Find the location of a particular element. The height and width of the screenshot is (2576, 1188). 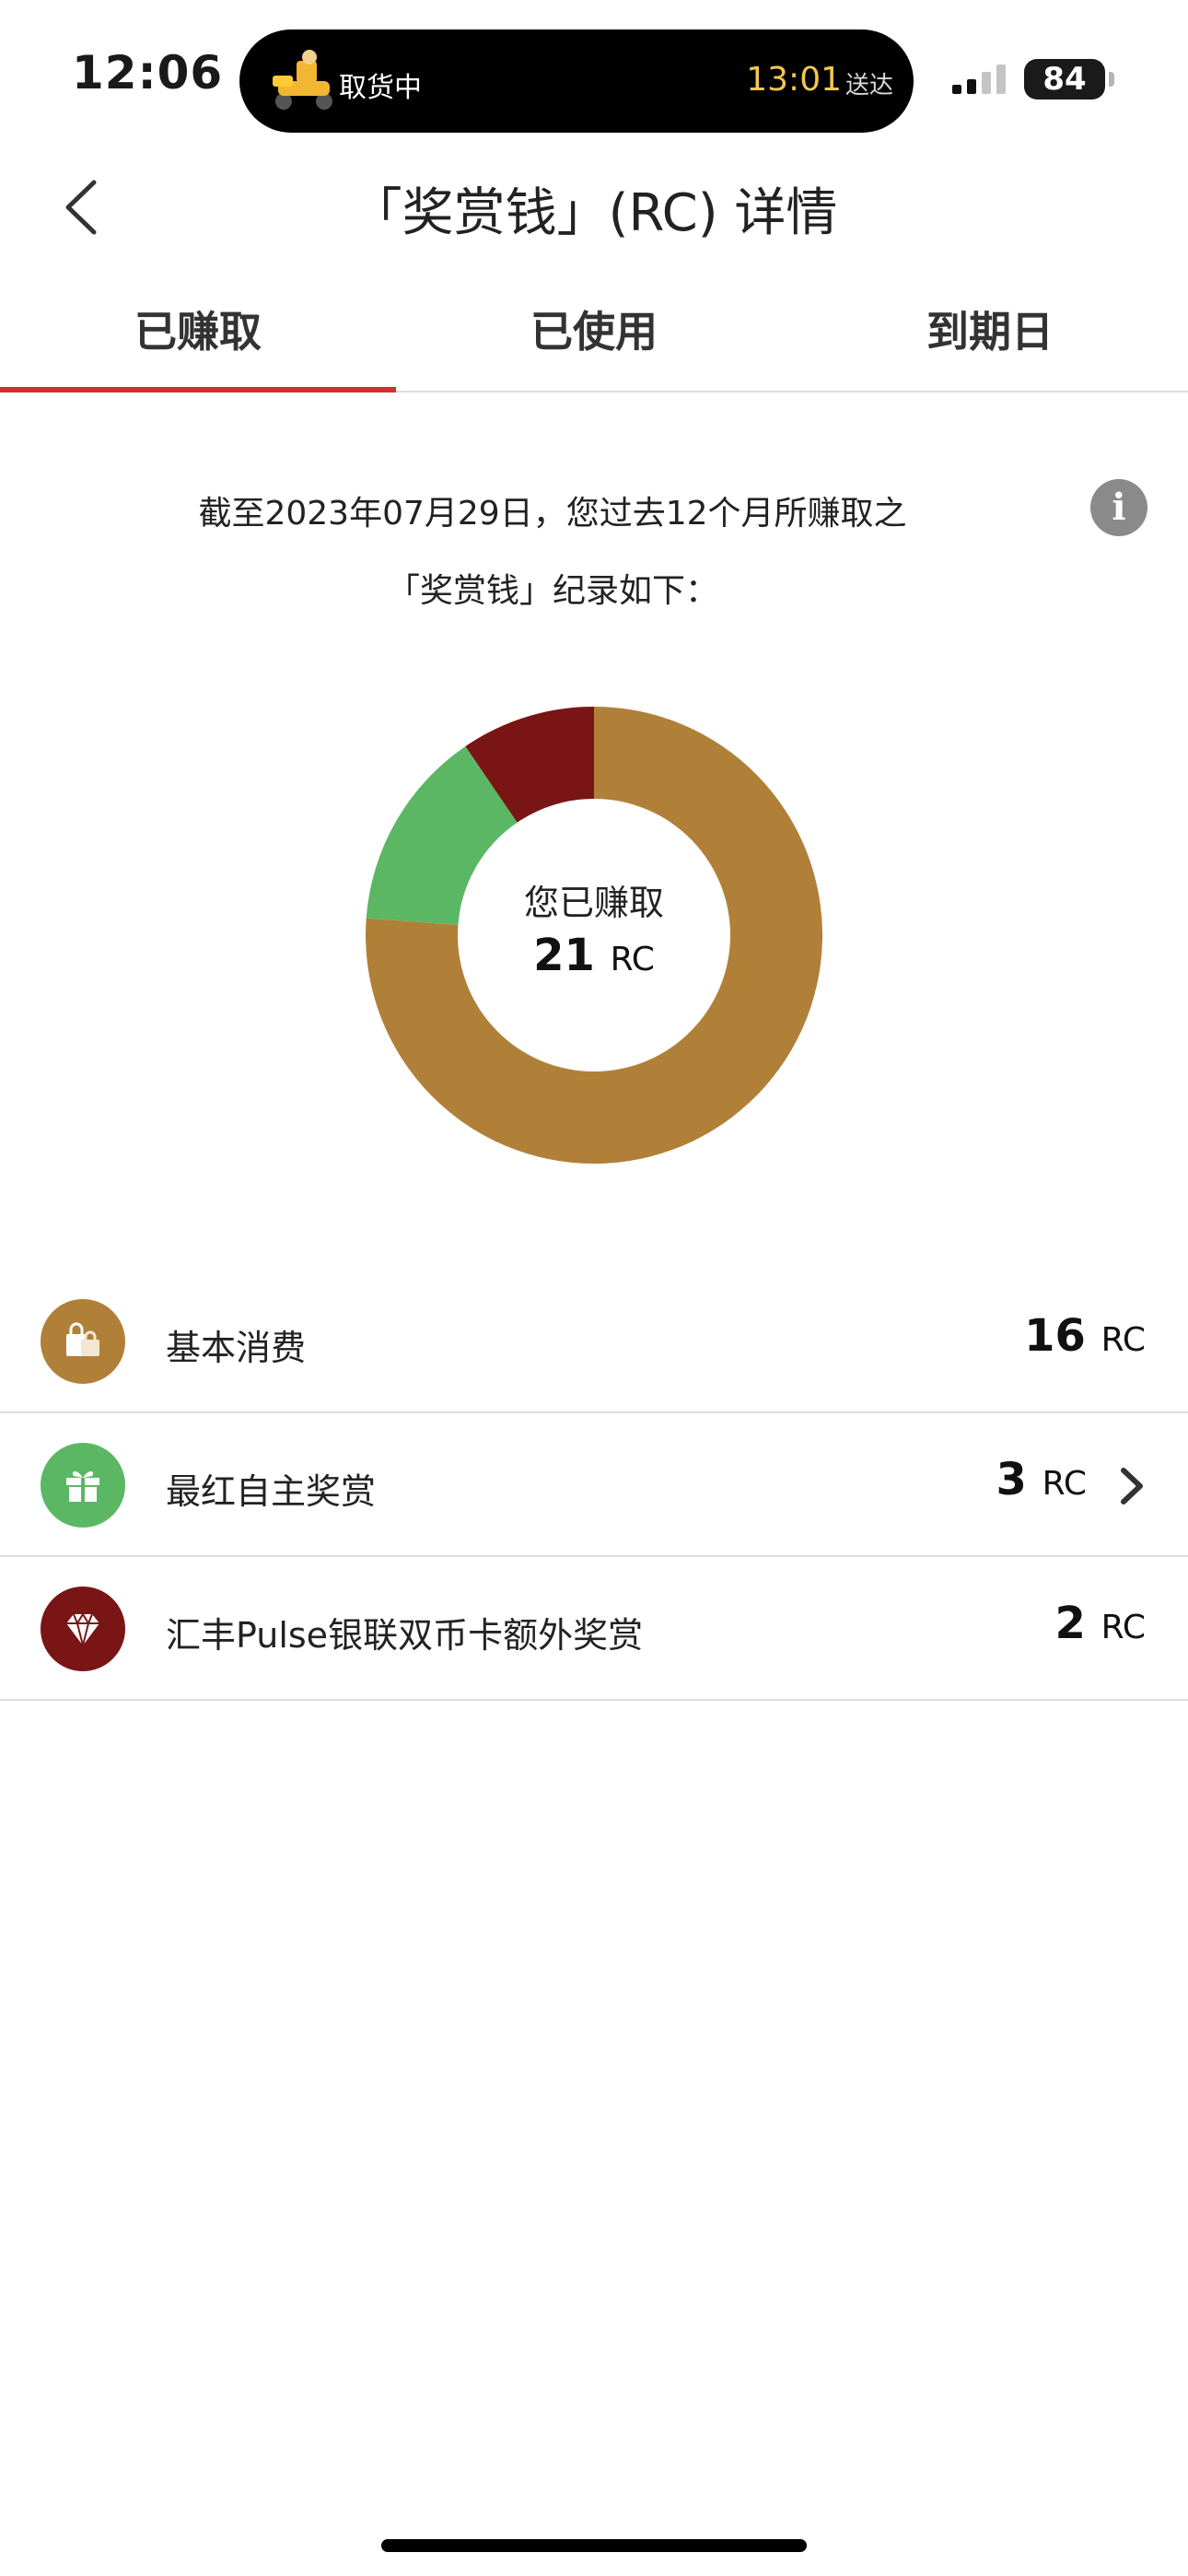

list-item-value: 16 RC is located at coordinates (1085, 1336).